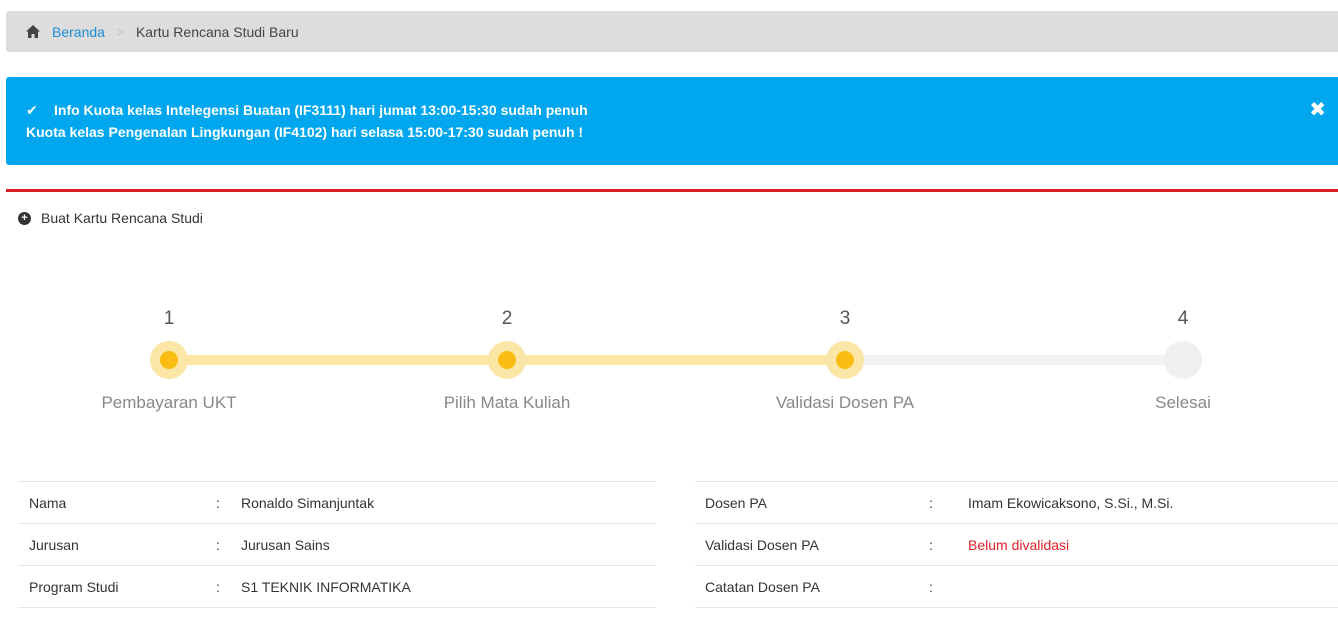 The width and height of the screenshot is (1338, 622). Describe the element at coordinates (1317, 110) in the screenshot. I see `close-icon: ✖` at that location.